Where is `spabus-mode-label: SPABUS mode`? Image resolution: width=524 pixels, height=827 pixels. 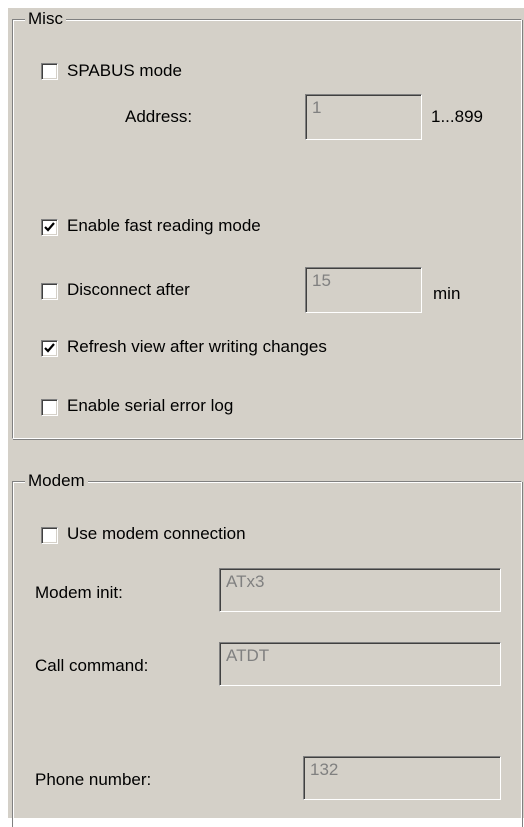 spabus-mode-label: SPABUS mode is located at coordinates (124, 71).